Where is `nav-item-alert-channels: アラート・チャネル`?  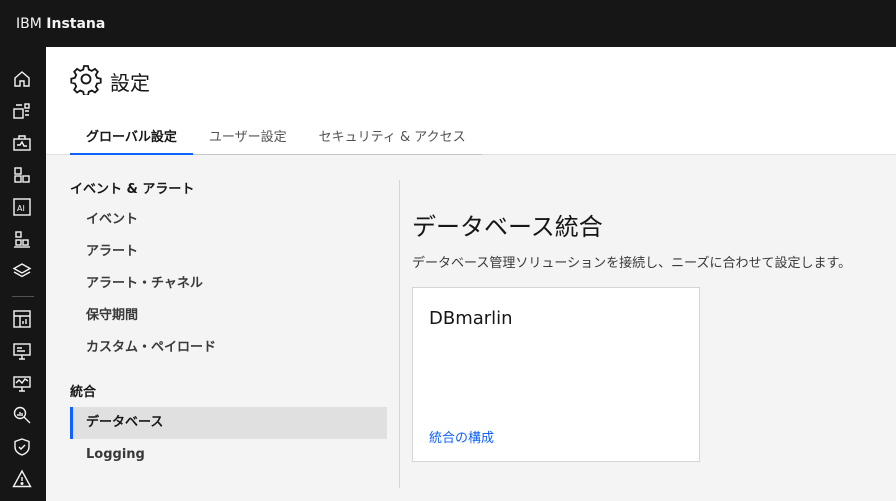
nav-item-alert-channels: アラート・チャネル is located at coordinates (228, 284).